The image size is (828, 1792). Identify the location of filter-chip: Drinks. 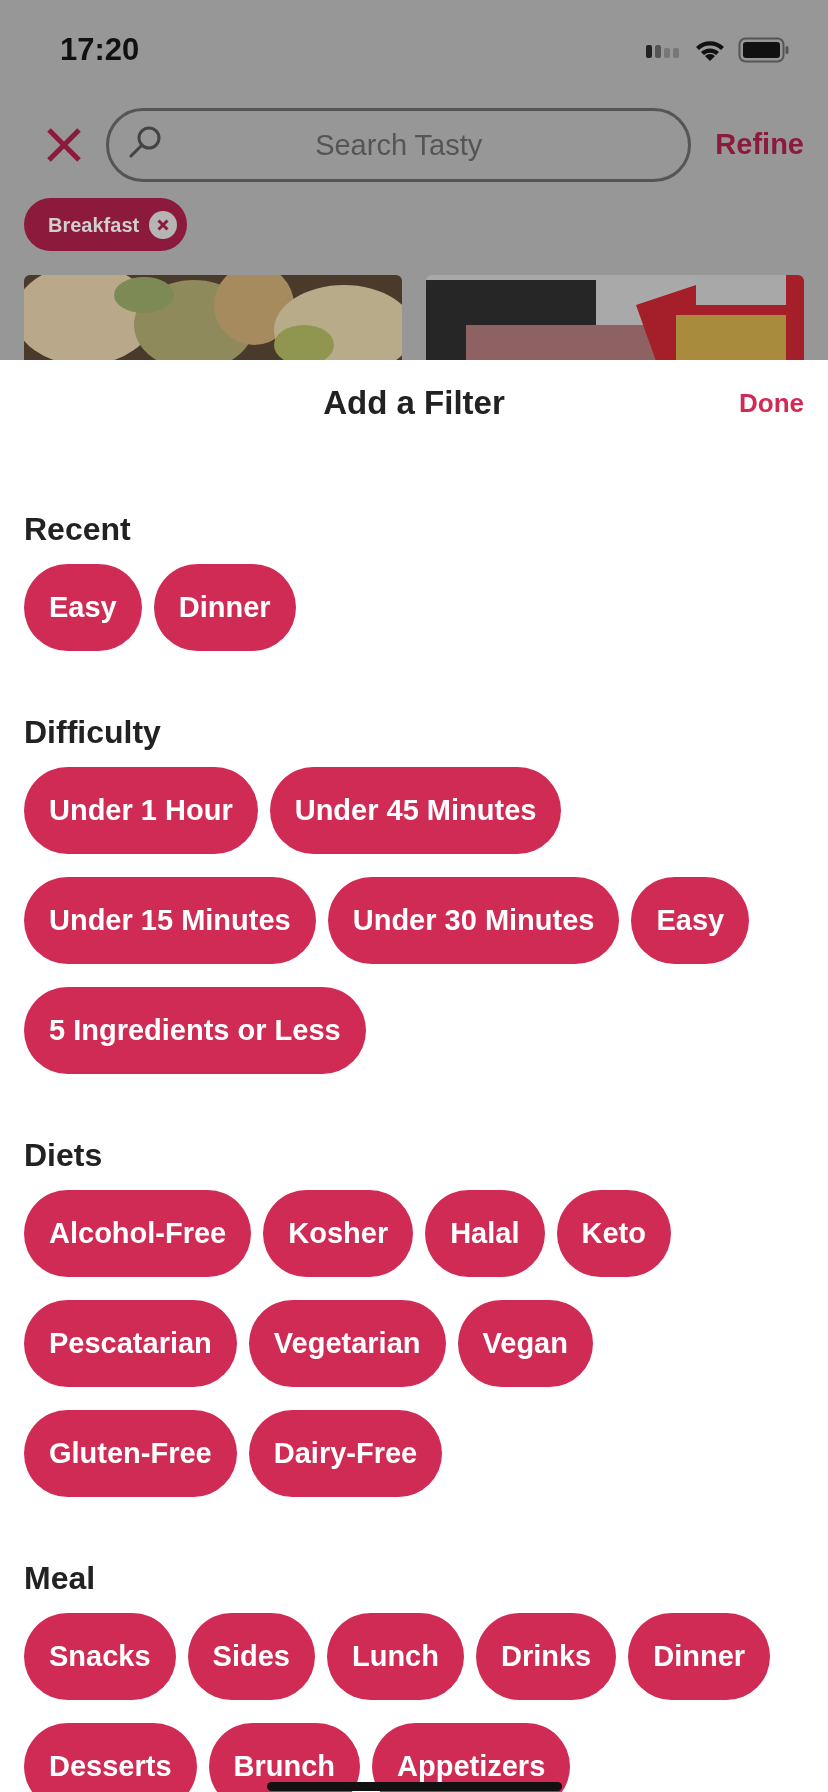
(546, 1656).